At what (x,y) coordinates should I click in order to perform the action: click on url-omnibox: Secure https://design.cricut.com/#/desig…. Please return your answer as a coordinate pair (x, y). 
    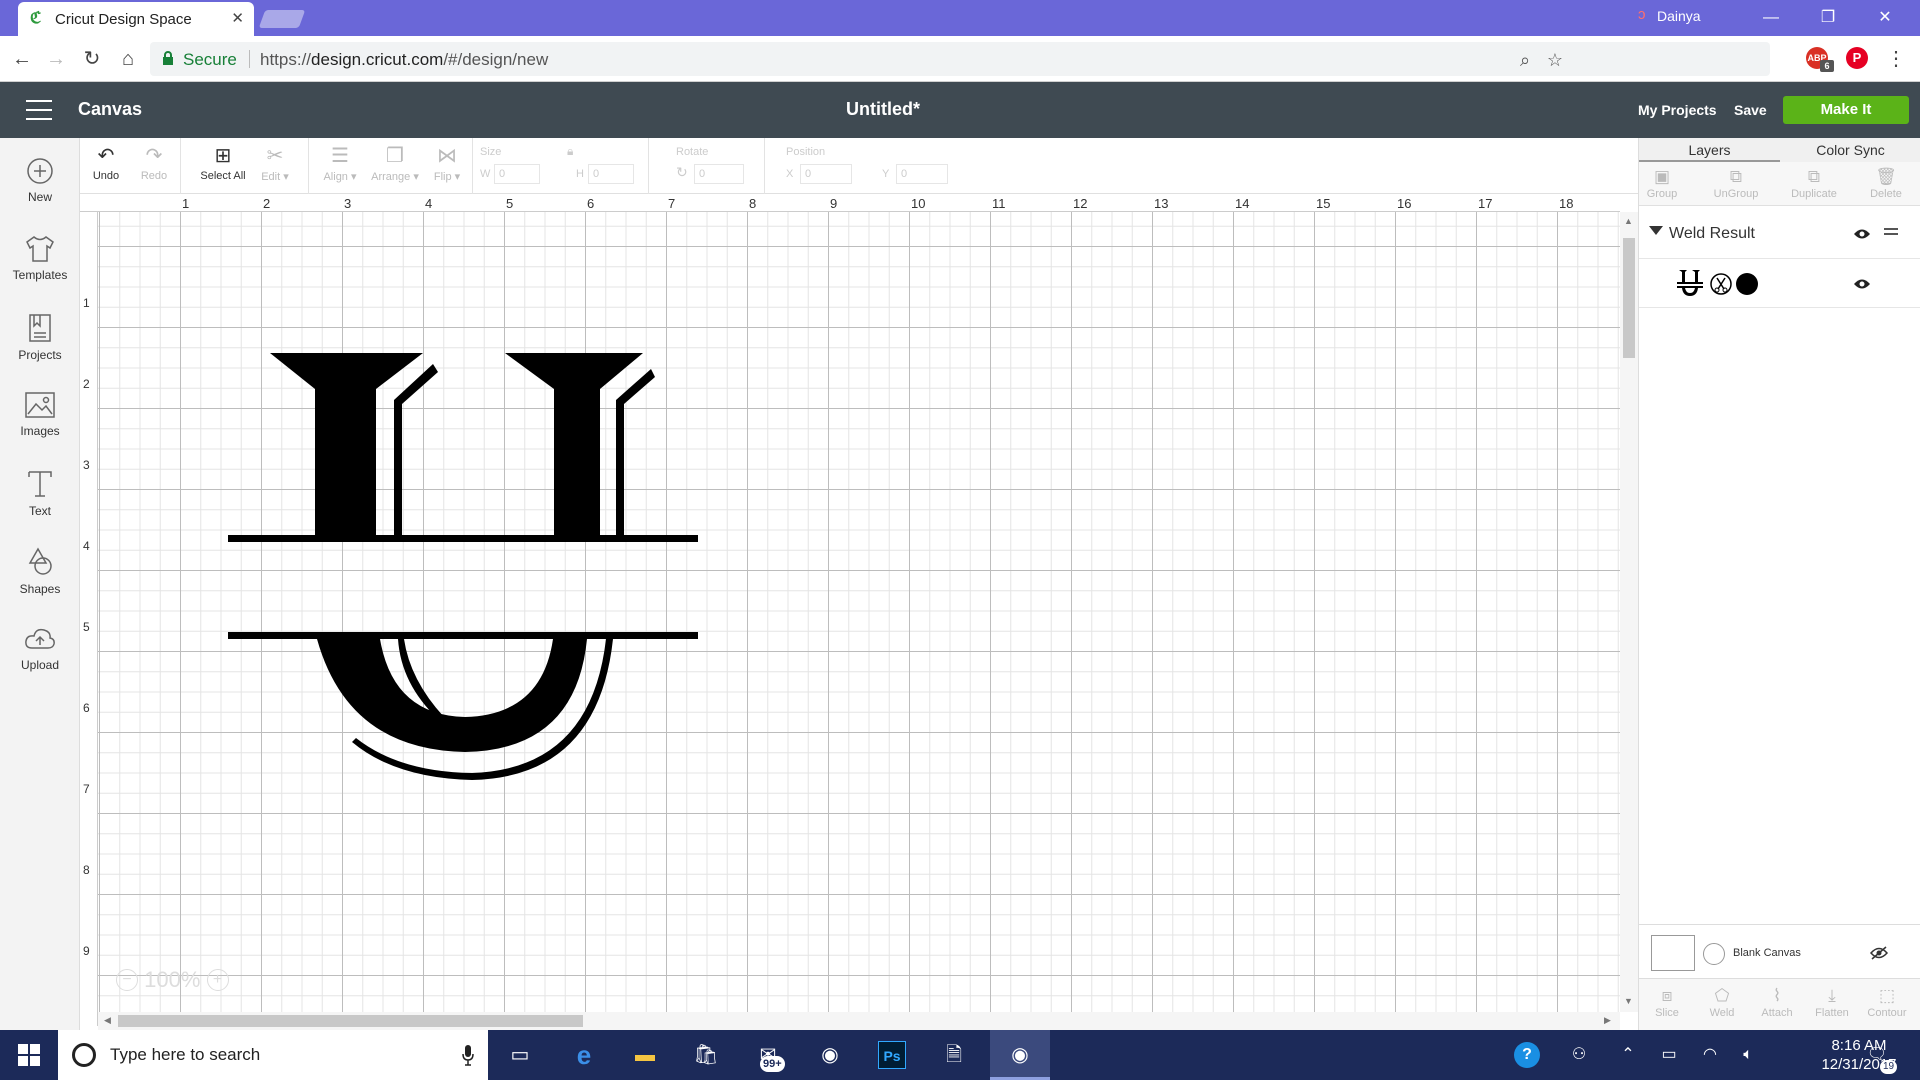
    Looking at the image, I should click on (960, 59).